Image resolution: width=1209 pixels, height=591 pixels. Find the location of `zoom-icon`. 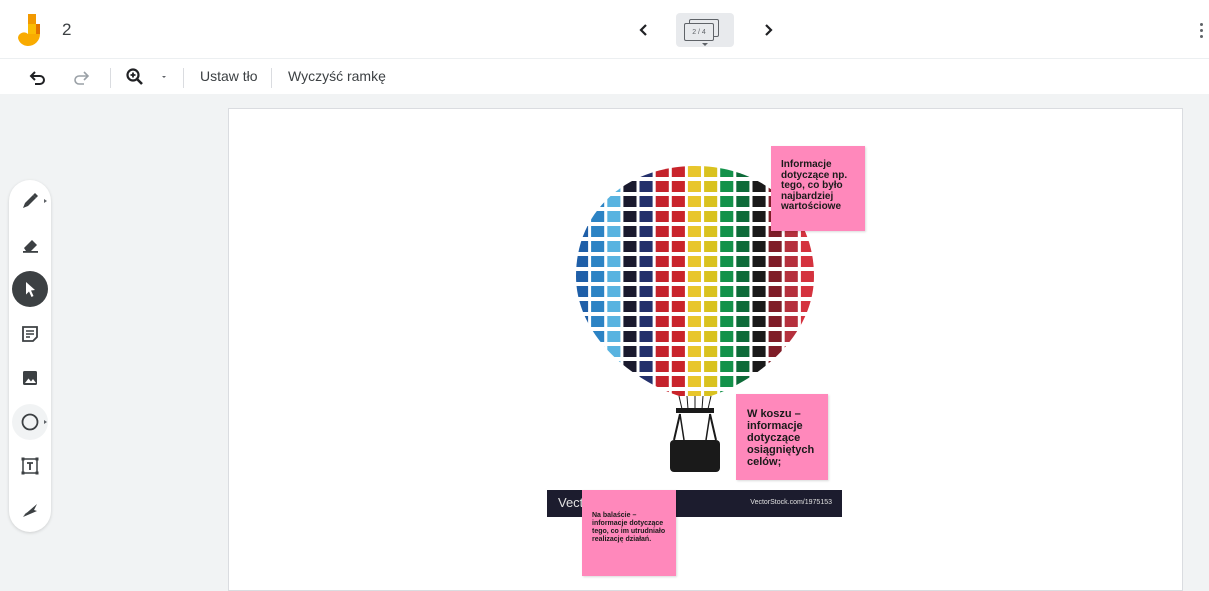

zoom-icon is located at coordinates (134, 76).